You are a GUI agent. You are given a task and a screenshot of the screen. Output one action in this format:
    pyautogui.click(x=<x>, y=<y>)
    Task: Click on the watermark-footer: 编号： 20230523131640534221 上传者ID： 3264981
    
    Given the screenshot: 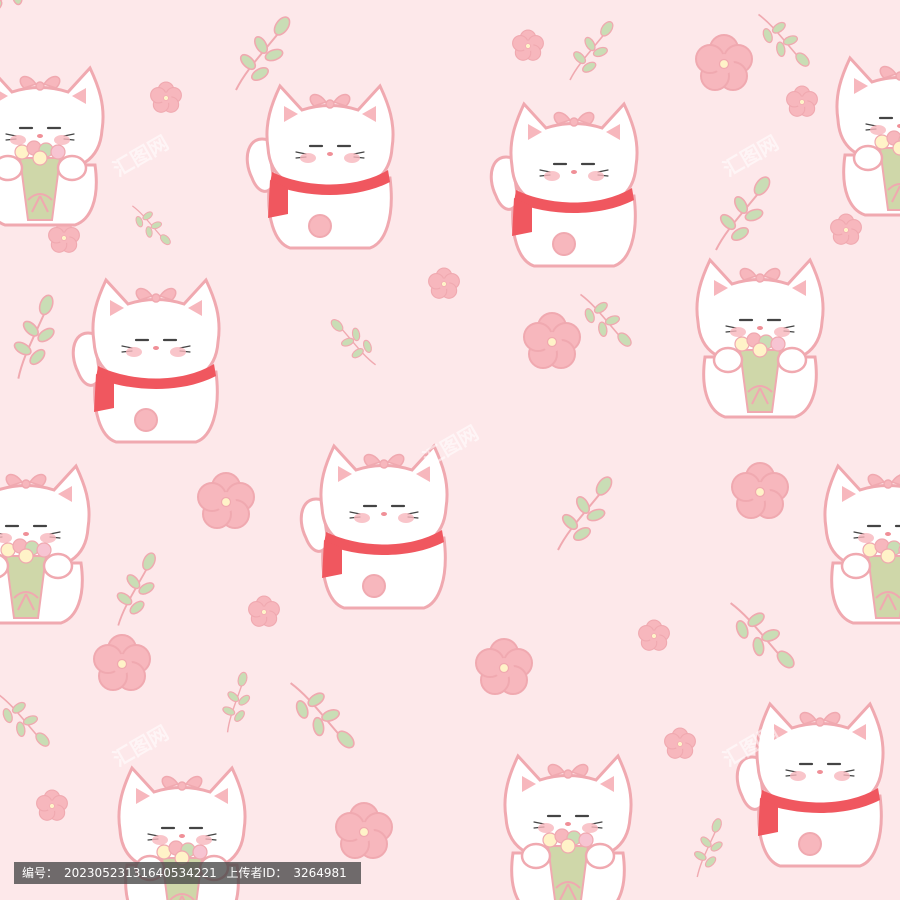 What is the action you would take?
    pyautogui.click(x=187, y=873)
    